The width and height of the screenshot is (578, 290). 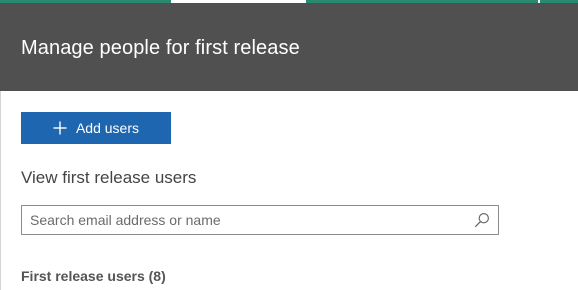 I want to click on view-users-heading: View first release users, so click(x=109, y=177).